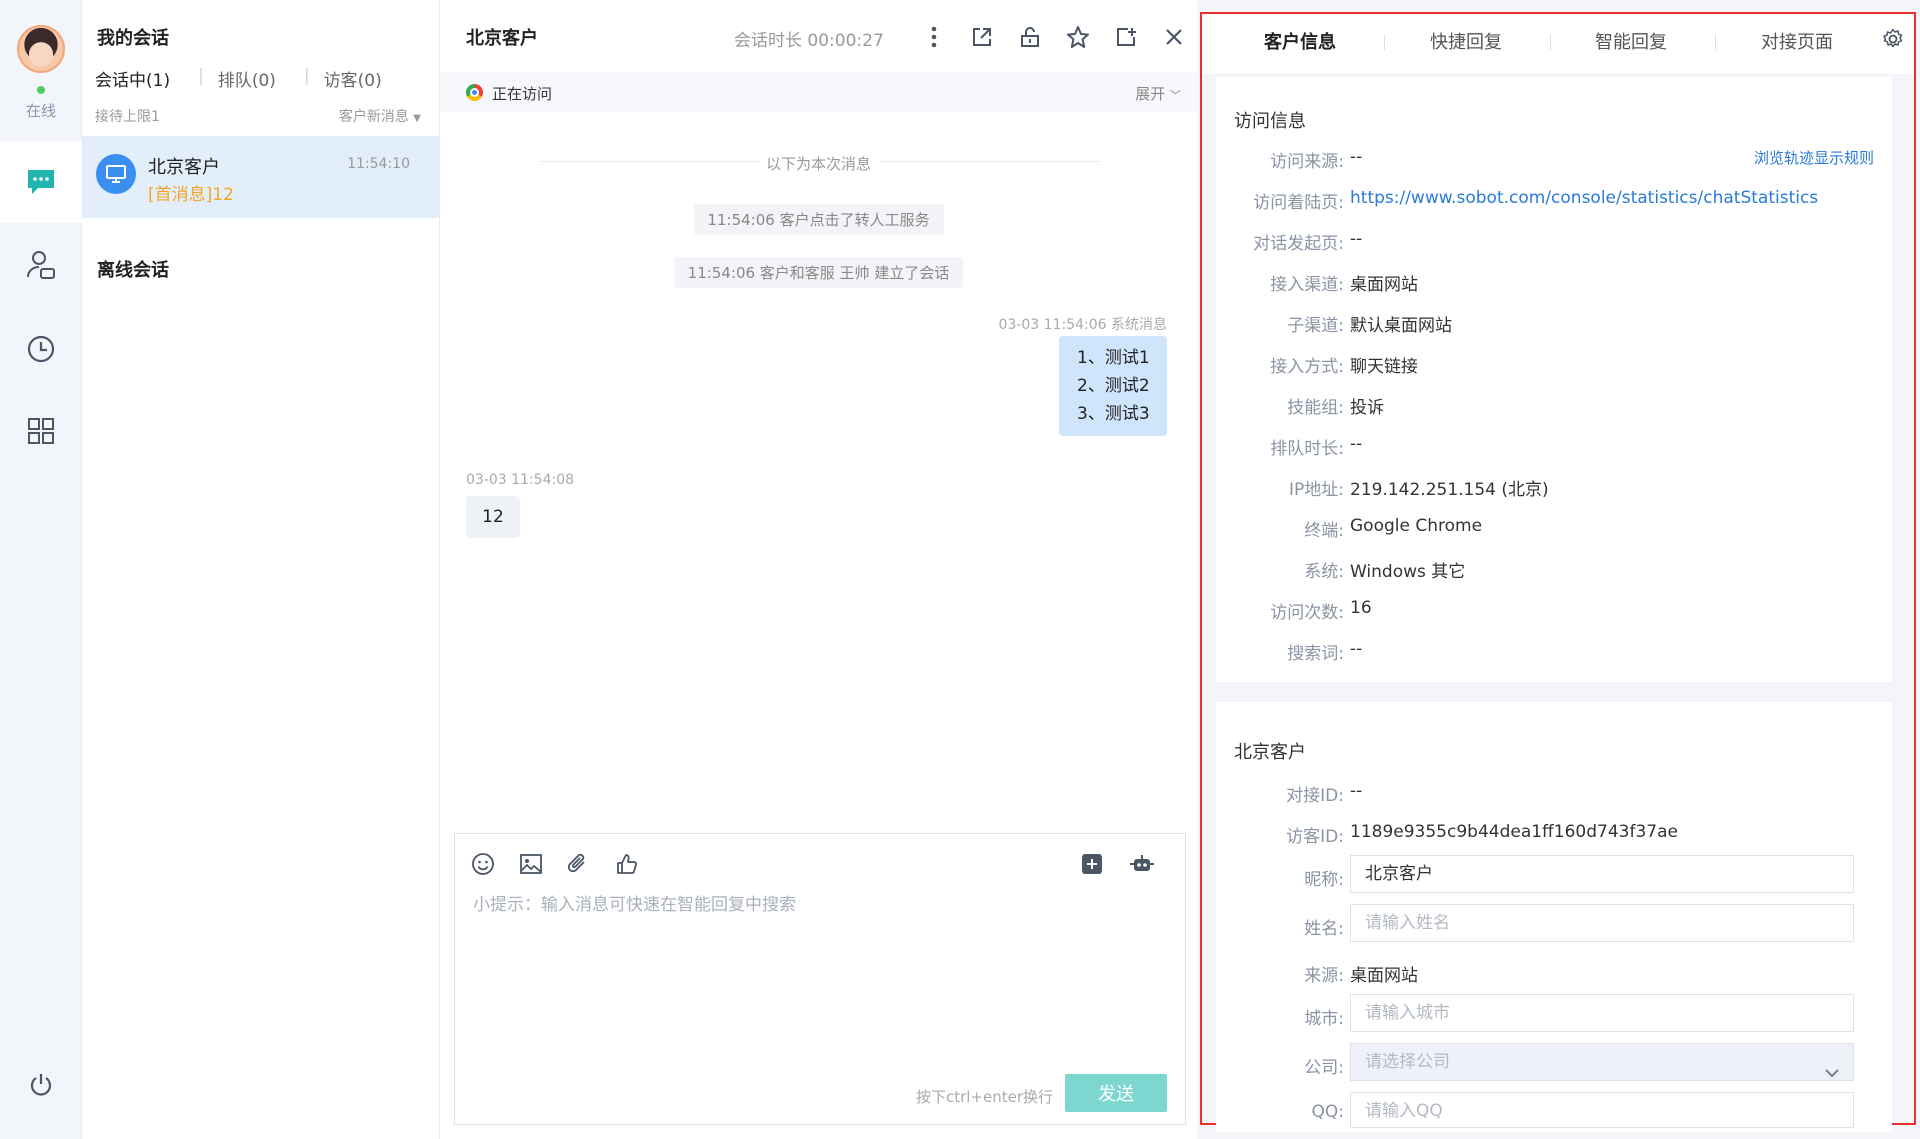 The width and height of the screenshot is (1920, 1139). What do you see at coordinates (1150, 94) in the screenshot?
I see `expand-label: 展开` at bounding box center [1150, 94].